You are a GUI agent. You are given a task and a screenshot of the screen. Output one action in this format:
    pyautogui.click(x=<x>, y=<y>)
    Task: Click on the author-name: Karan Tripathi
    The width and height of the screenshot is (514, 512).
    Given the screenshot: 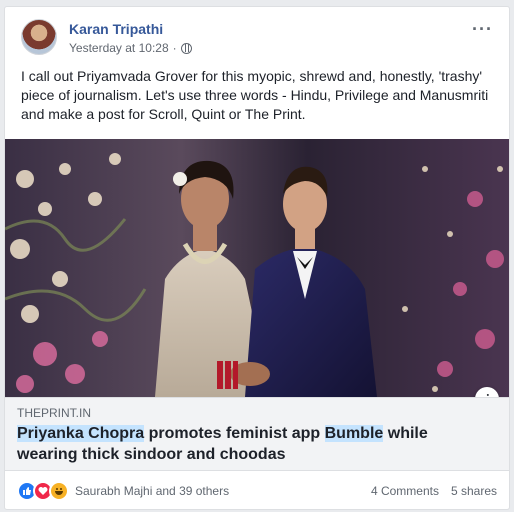 What is the action you would take?
    pyautogui.click(x=116, y=29)
    